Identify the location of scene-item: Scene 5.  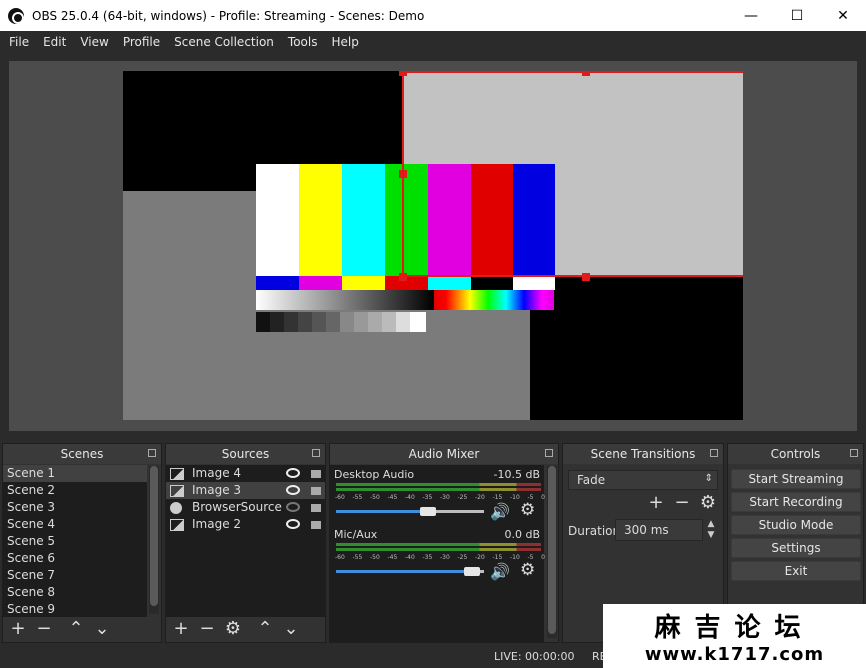
(75, 541).